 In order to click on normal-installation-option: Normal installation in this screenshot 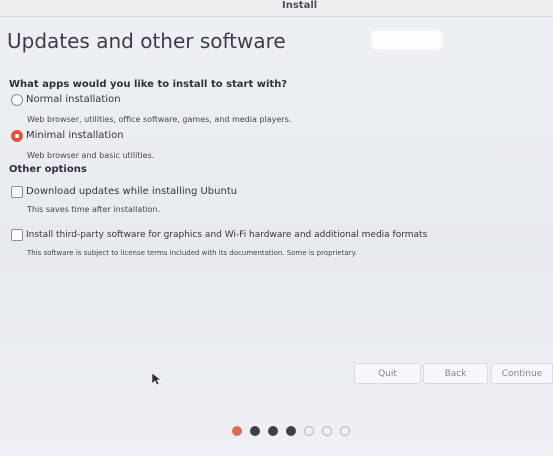, I will do `click(66, 100)`.